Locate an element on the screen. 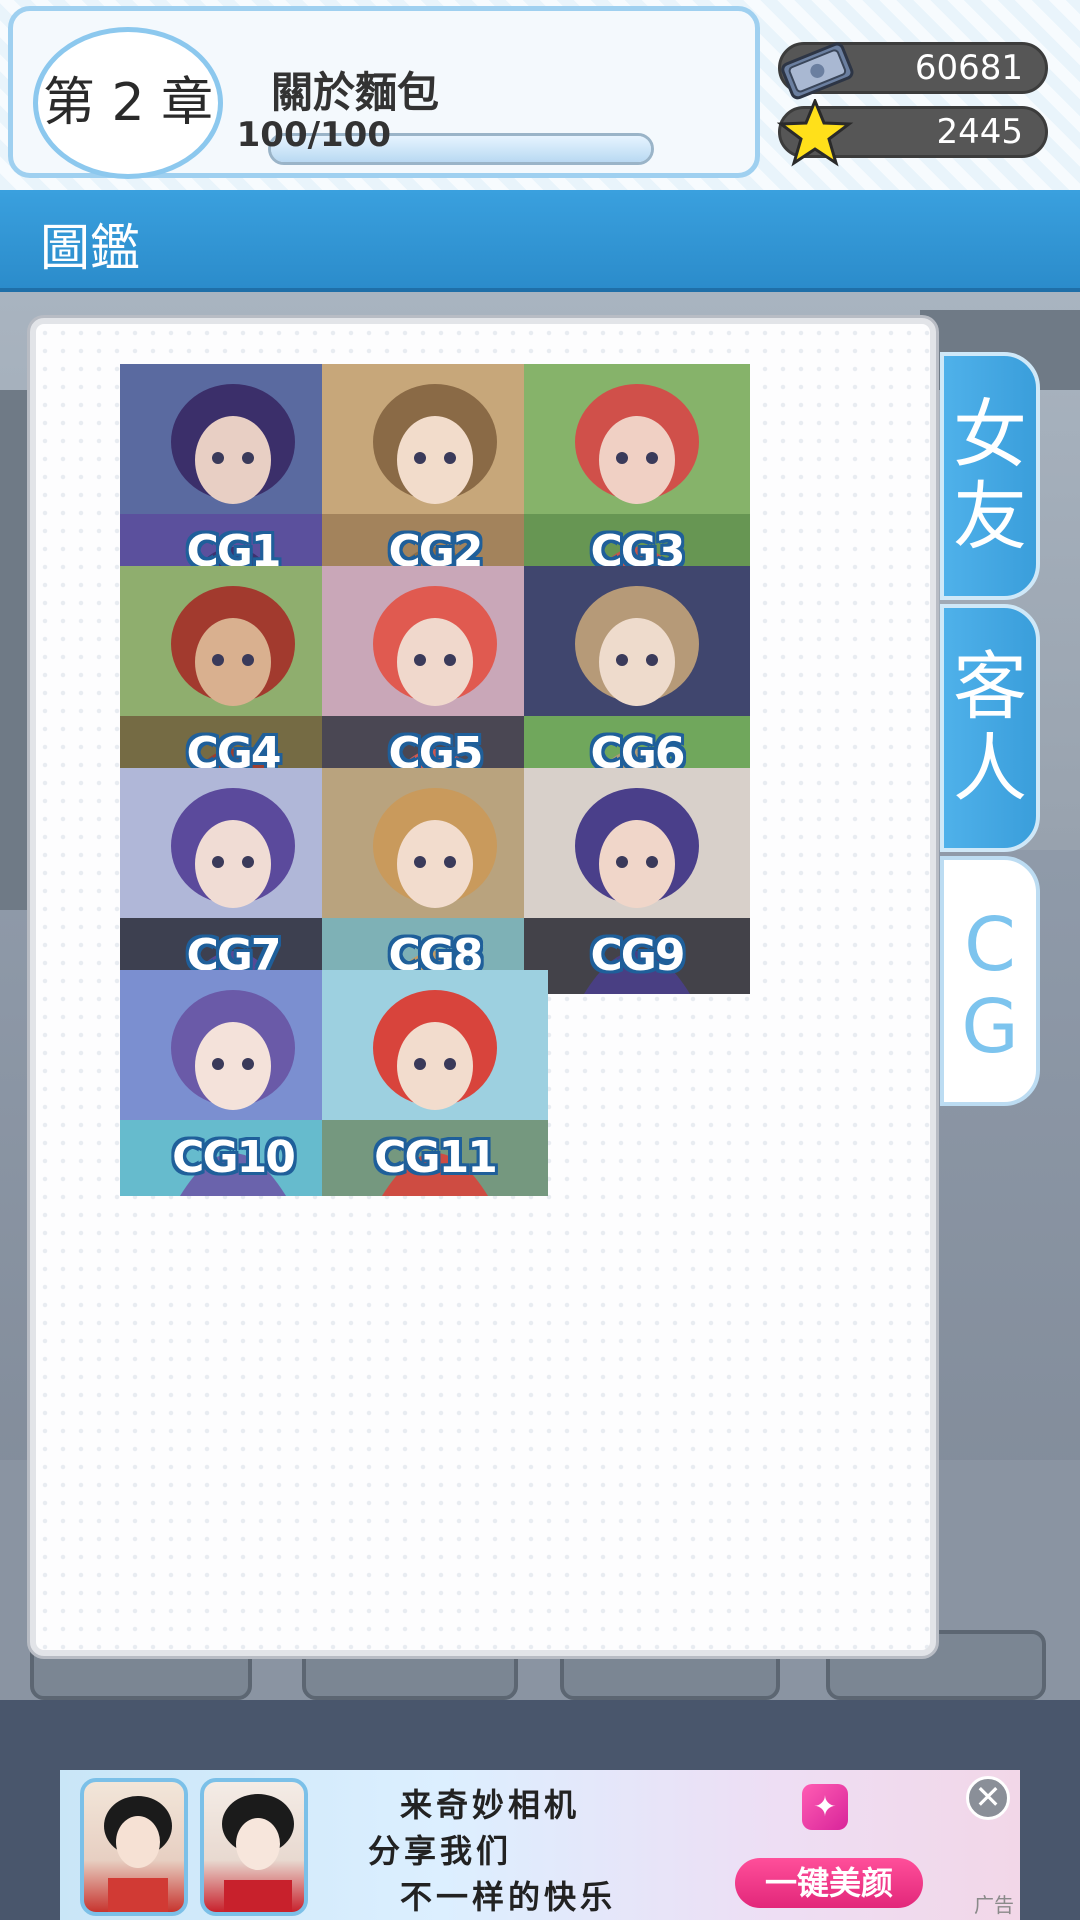 This screenshot has height=1920, width=1080. ad-sparkle-icon: ✦ is located at coordinates (825, 1807).